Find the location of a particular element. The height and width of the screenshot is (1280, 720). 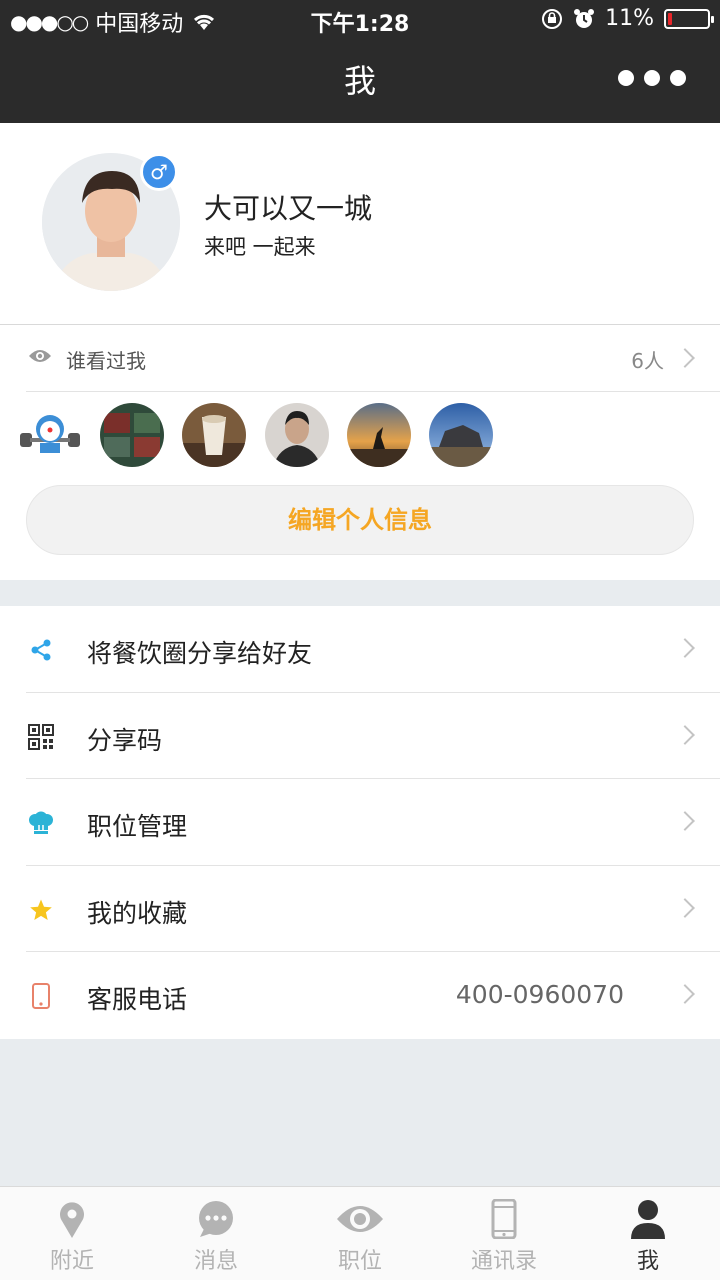

location-pin-icon is located at coordinates (72, 1220).